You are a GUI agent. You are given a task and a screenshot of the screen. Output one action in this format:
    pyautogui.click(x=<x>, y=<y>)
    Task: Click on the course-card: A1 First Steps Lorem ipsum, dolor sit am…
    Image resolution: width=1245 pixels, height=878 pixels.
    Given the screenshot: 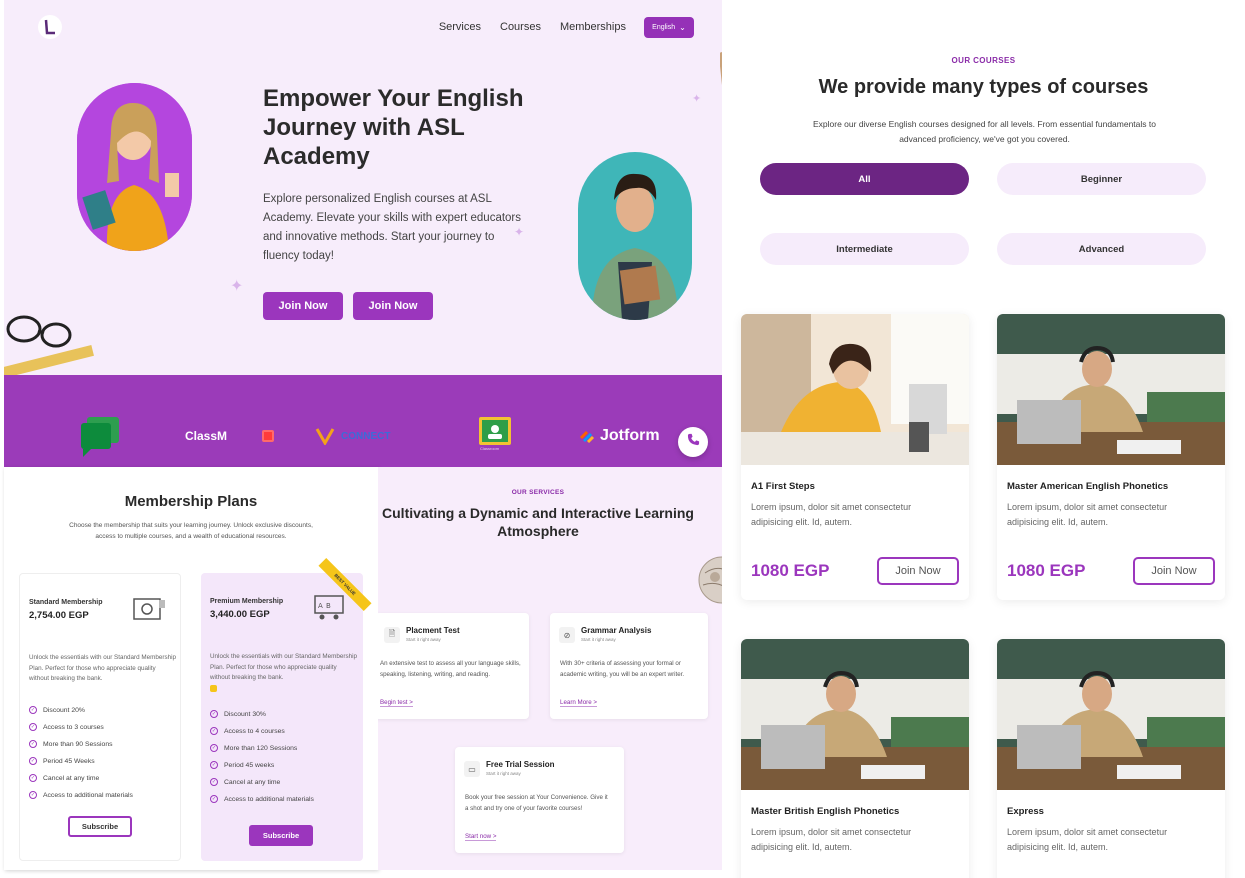 What is the action you would take?
    pyautogui.click(x=855, y=457)
    